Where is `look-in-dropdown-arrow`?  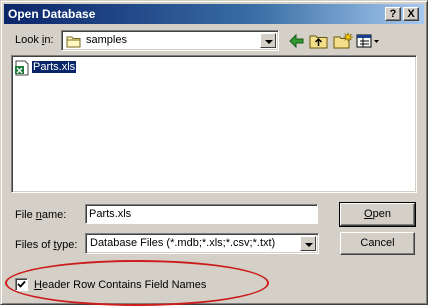 look-in-dropdown-arrow is located at coordinates (268, 40).